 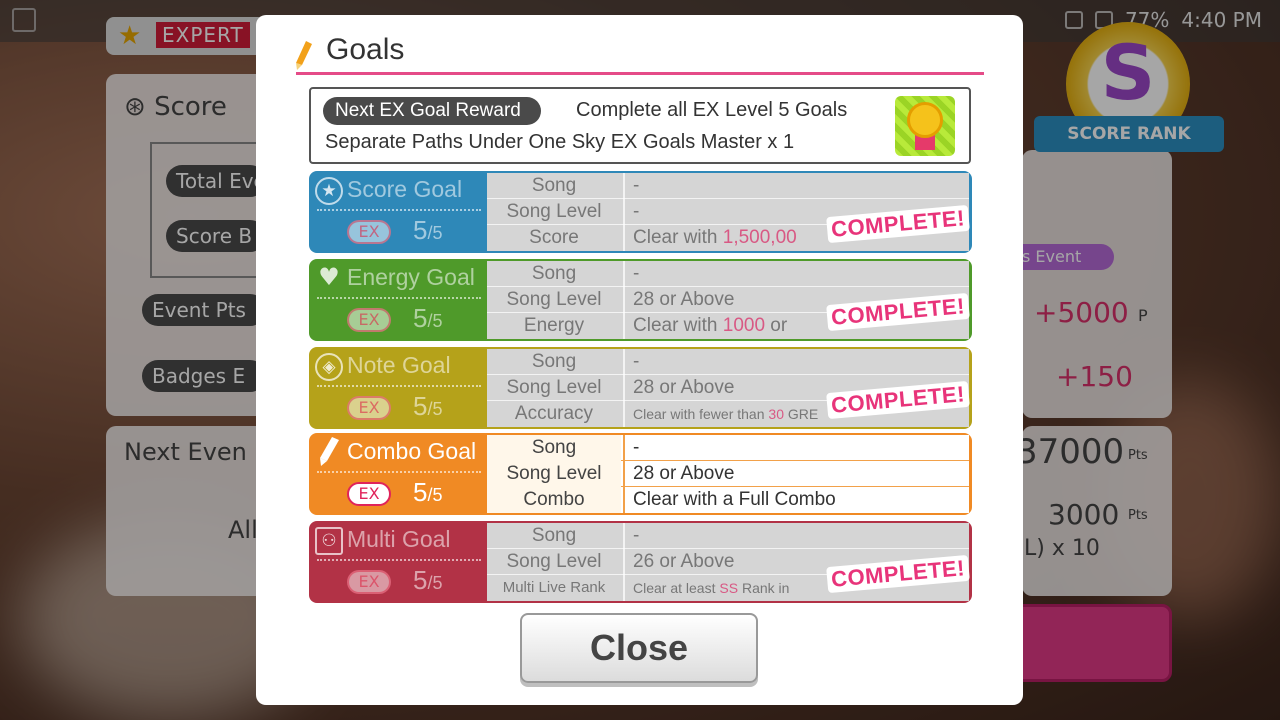 I want to click on goal-header: ◈ Note Goal EX 5/5, so click(x=398, y=388).